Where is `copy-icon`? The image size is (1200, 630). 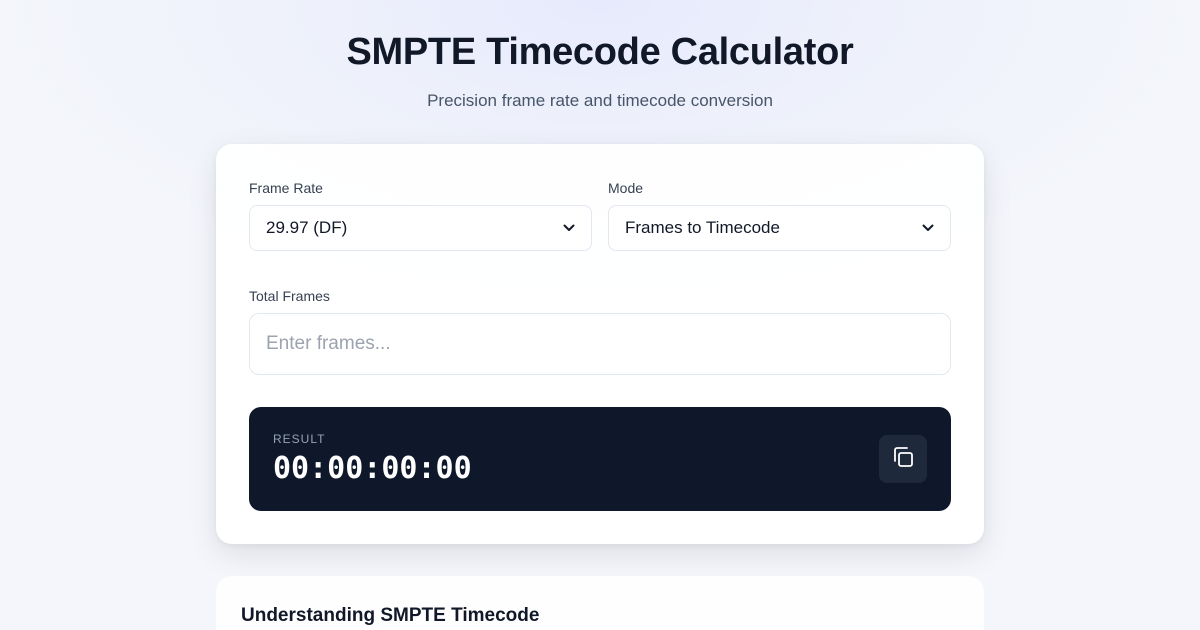
copy-icon is located at coordinates (903, 459).